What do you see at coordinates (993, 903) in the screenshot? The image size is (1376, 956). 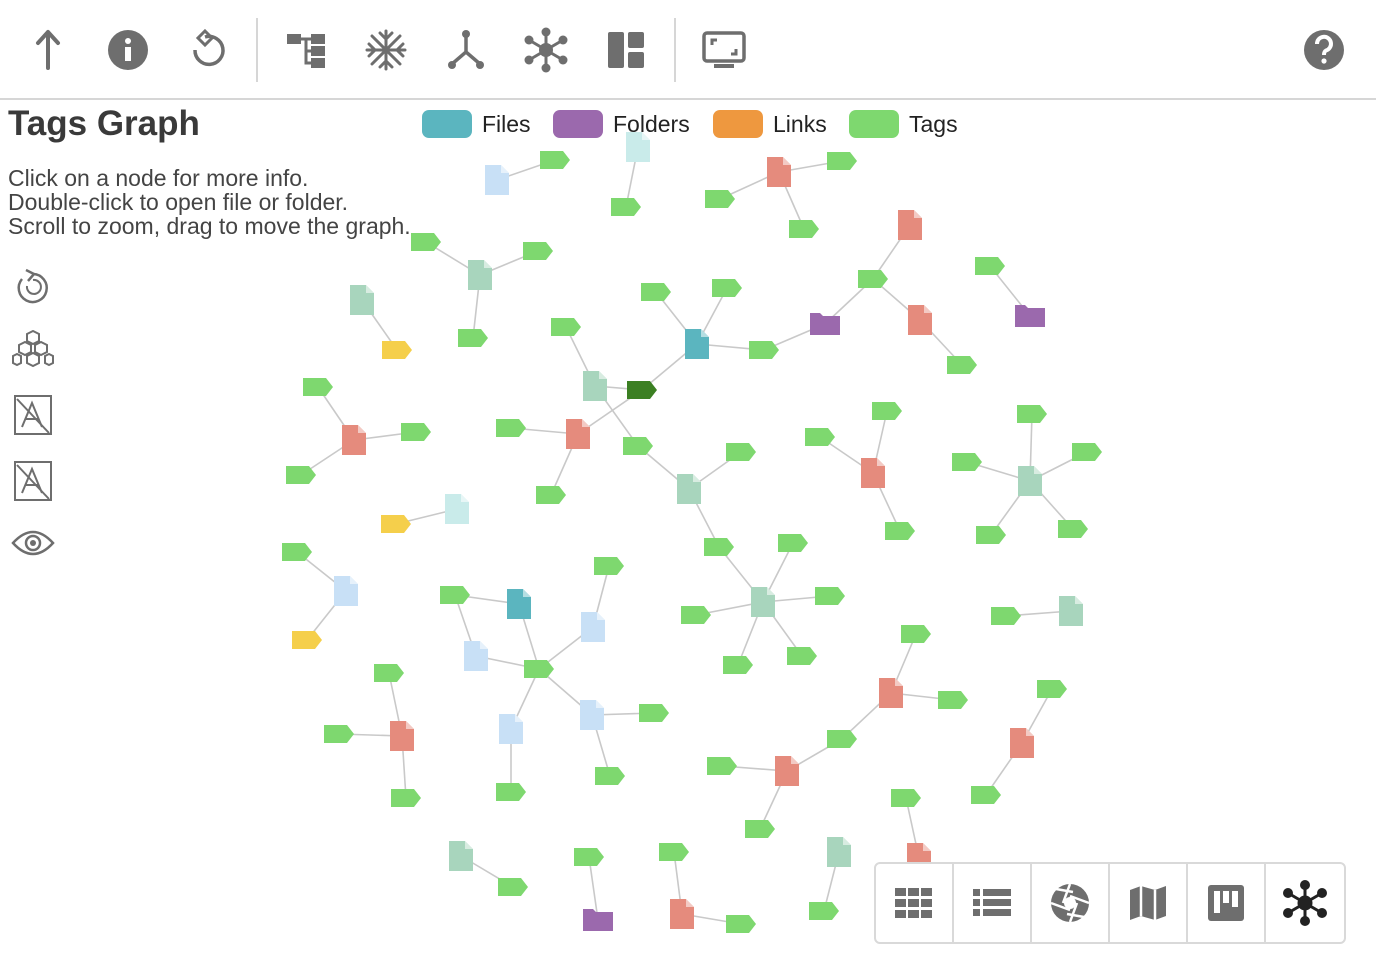 I see `list-view-button` at bounding box center [993, 903].